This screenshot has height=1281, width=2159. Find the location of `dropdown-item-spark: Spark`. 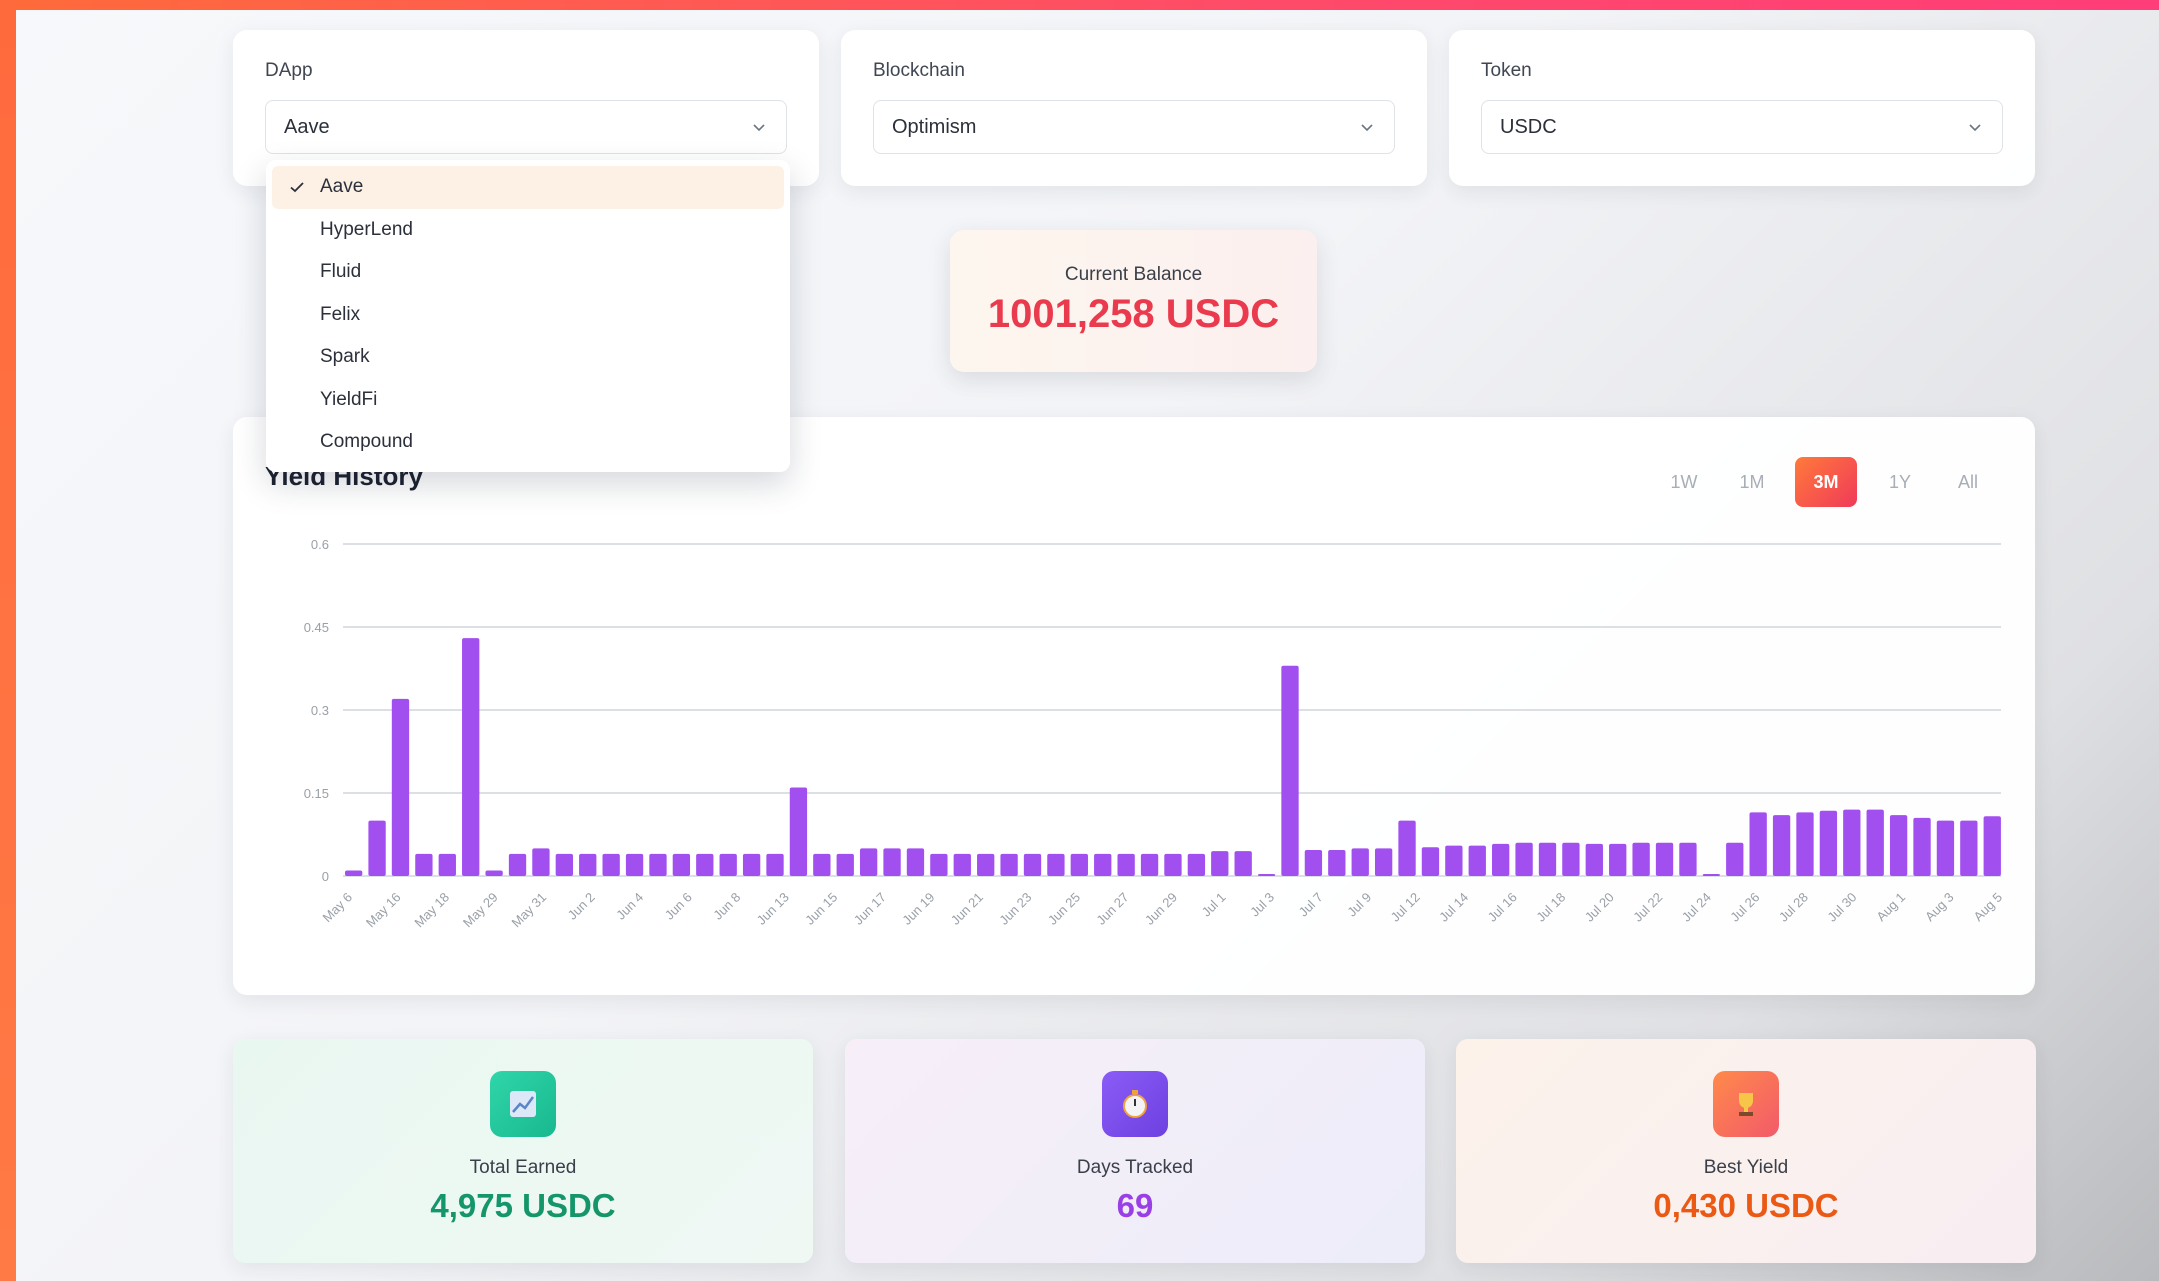

dropdown-item-spark: Spark is located at coordinates (528, 357).